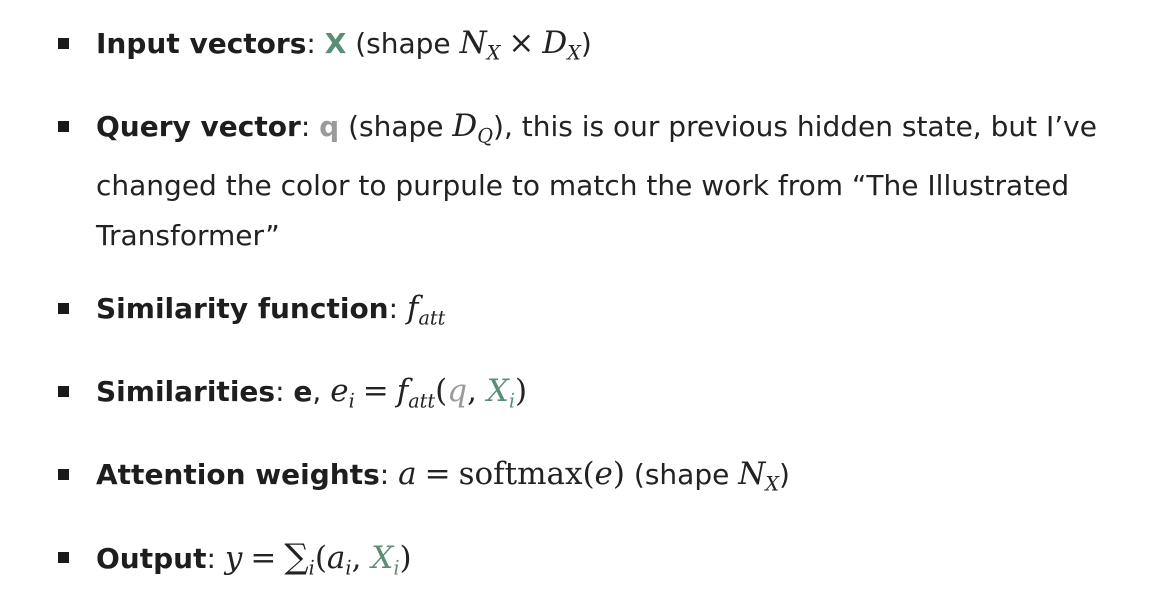 Image resolution: width=1149 pixels, height=615 pixels. I want to click on math-shape: NX × DX, so click(520, 45).